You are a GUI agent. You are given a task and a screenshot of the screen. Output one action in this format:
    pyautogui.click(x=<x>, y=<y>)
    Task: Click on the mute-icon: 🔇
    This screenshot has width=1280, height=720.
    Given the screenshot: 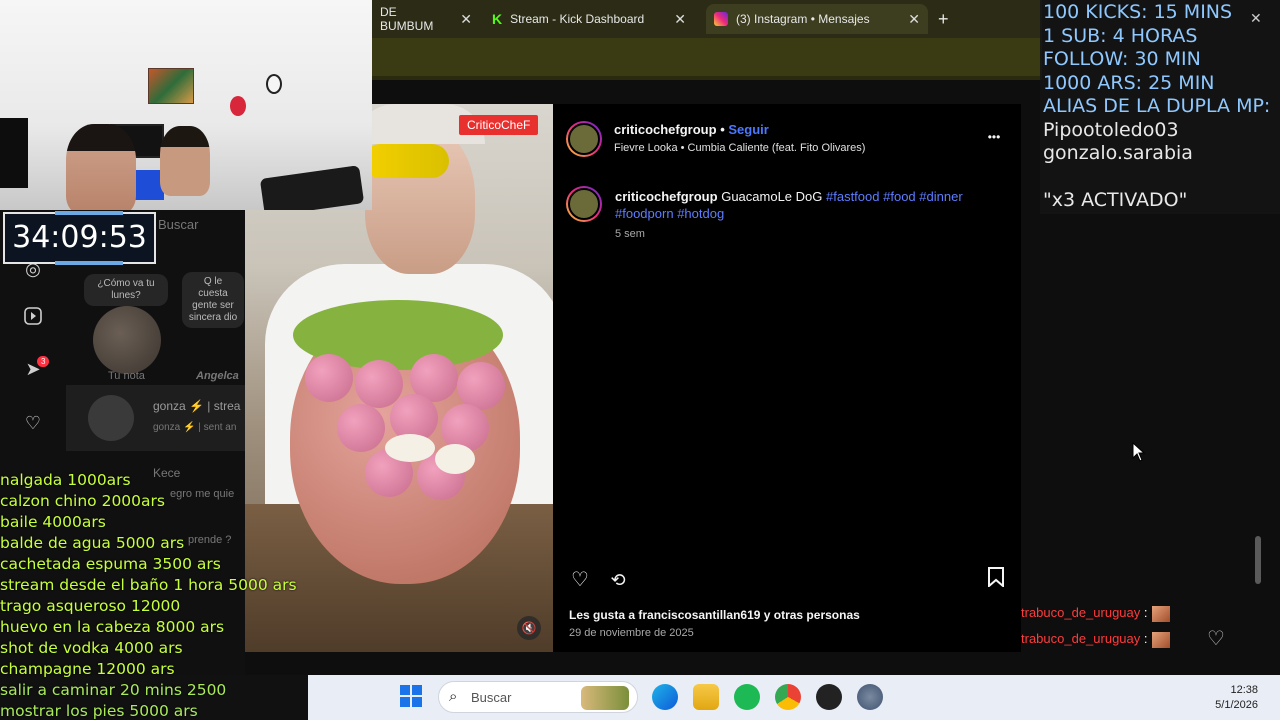 What is the action you would take?
    pyautogui.click(x=529, y=628)
    